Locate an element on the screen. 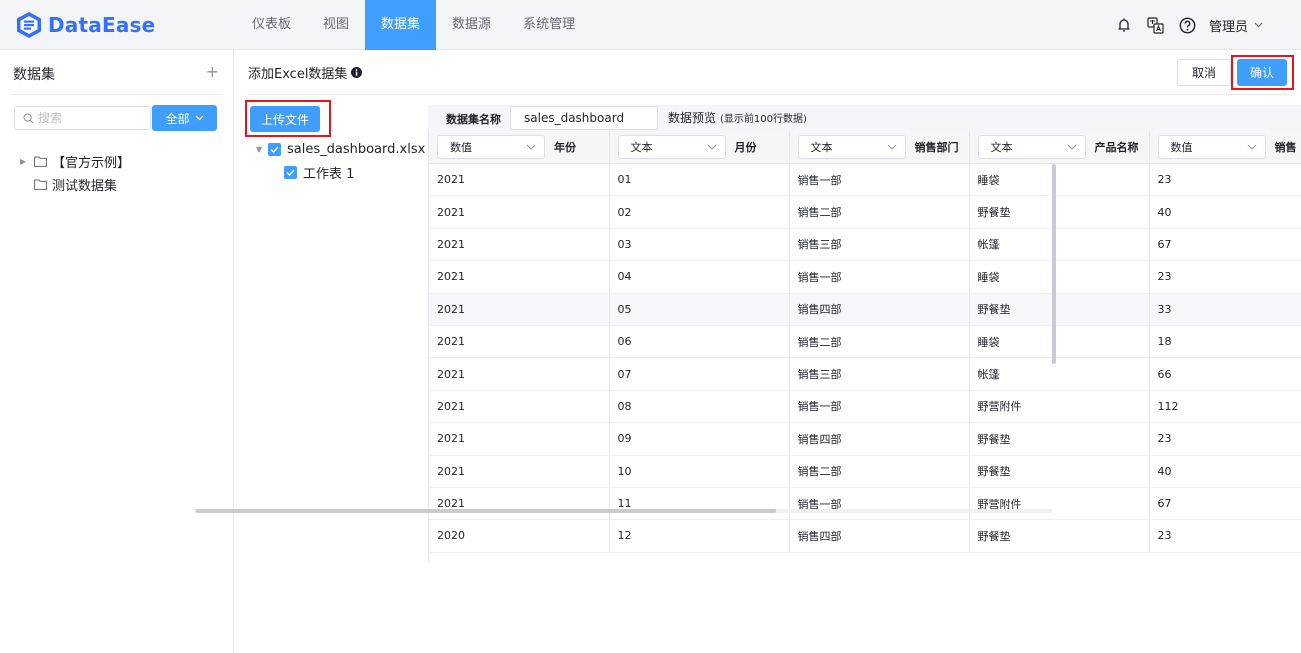  nav-dashboard: 仪表板 is located at coordinates (271, 25).